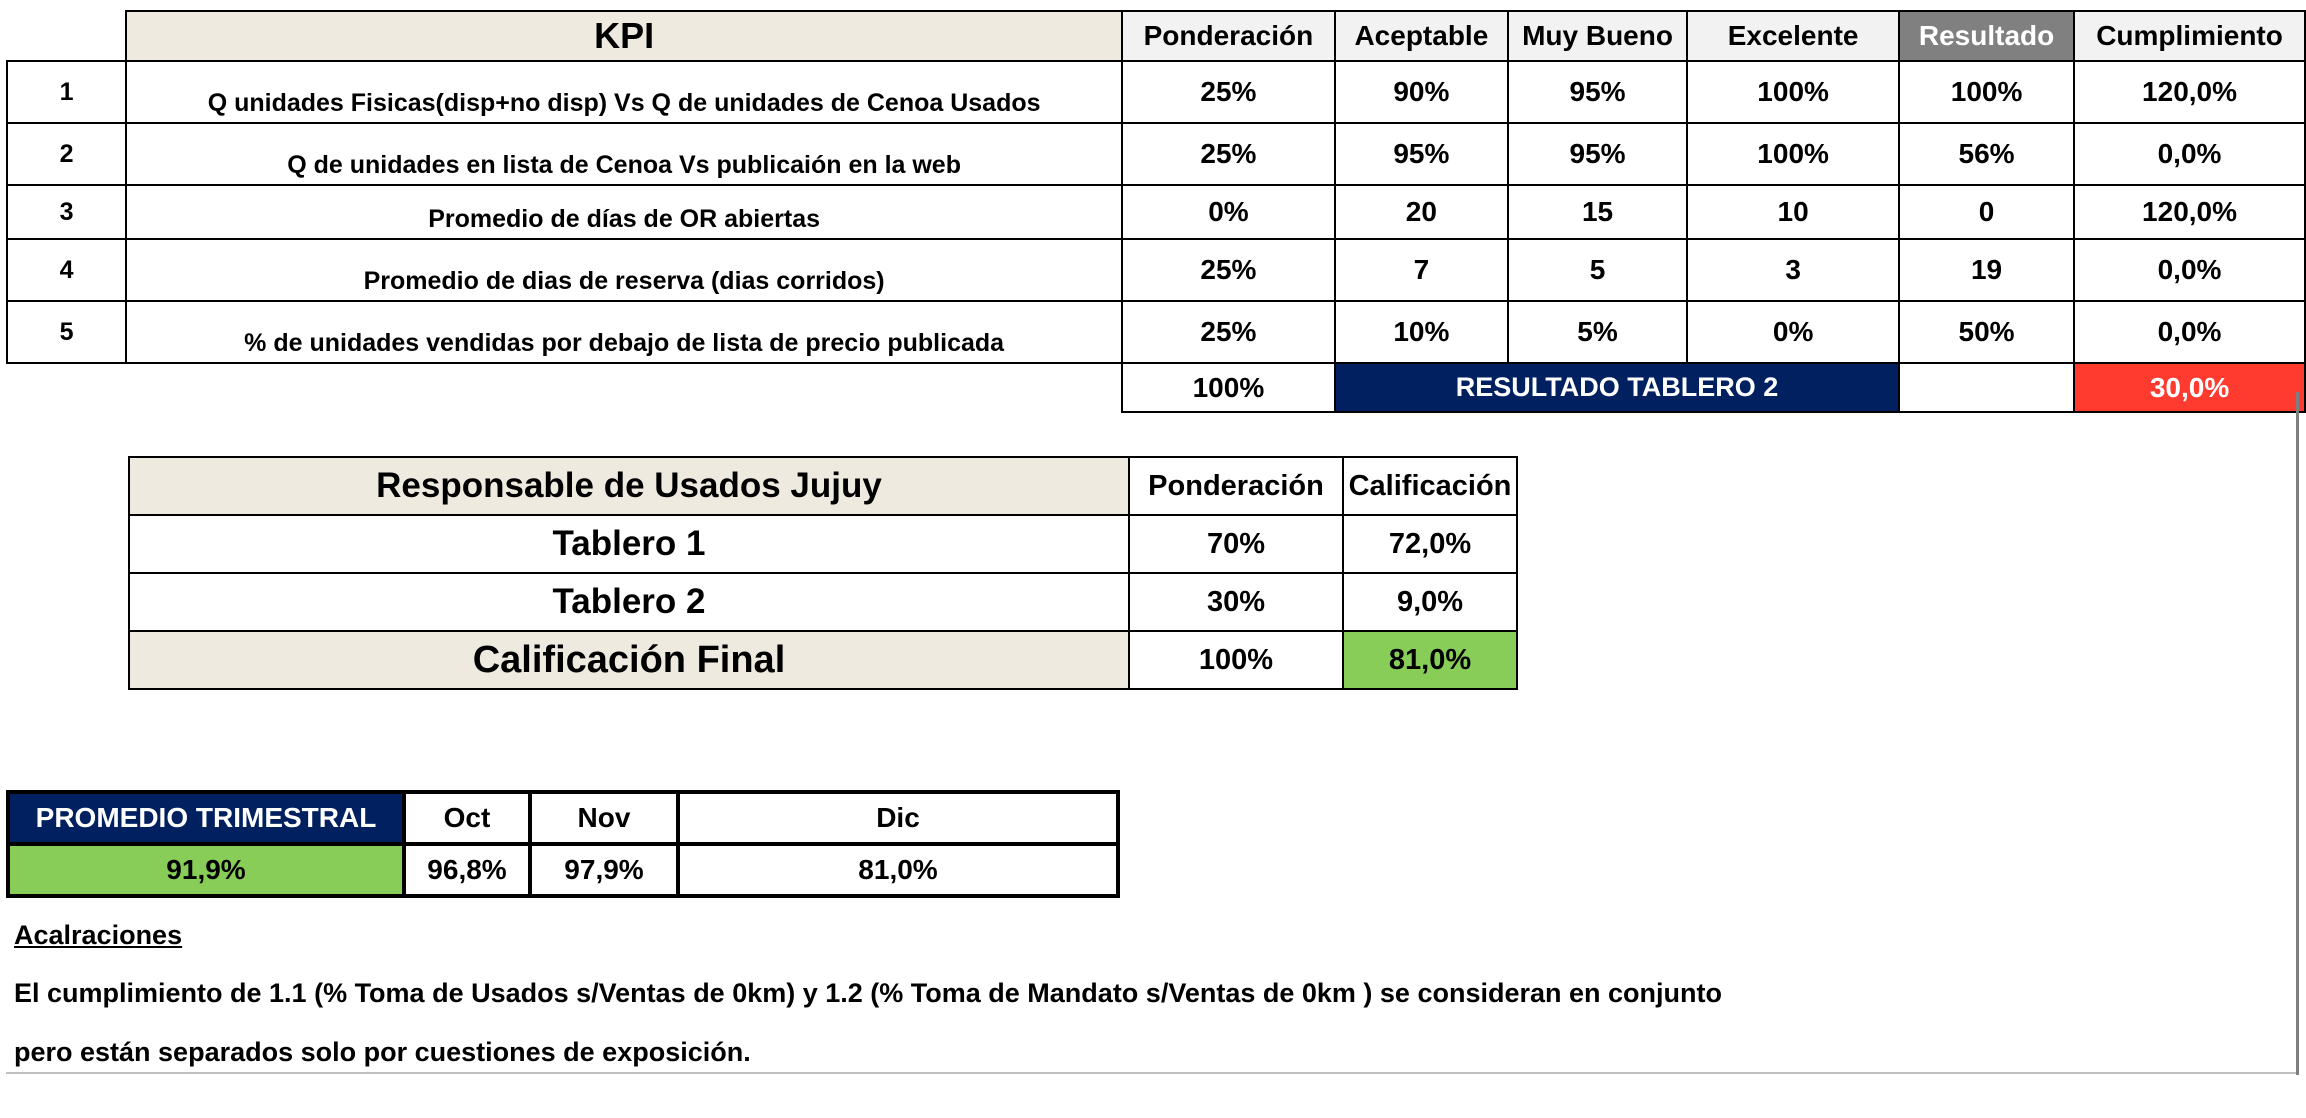 This screenshot has width=2306, height=1118. Describe the element at coordinates (98, 935) in the screenshot. I see `notes-title: Acalraciones` at that location.